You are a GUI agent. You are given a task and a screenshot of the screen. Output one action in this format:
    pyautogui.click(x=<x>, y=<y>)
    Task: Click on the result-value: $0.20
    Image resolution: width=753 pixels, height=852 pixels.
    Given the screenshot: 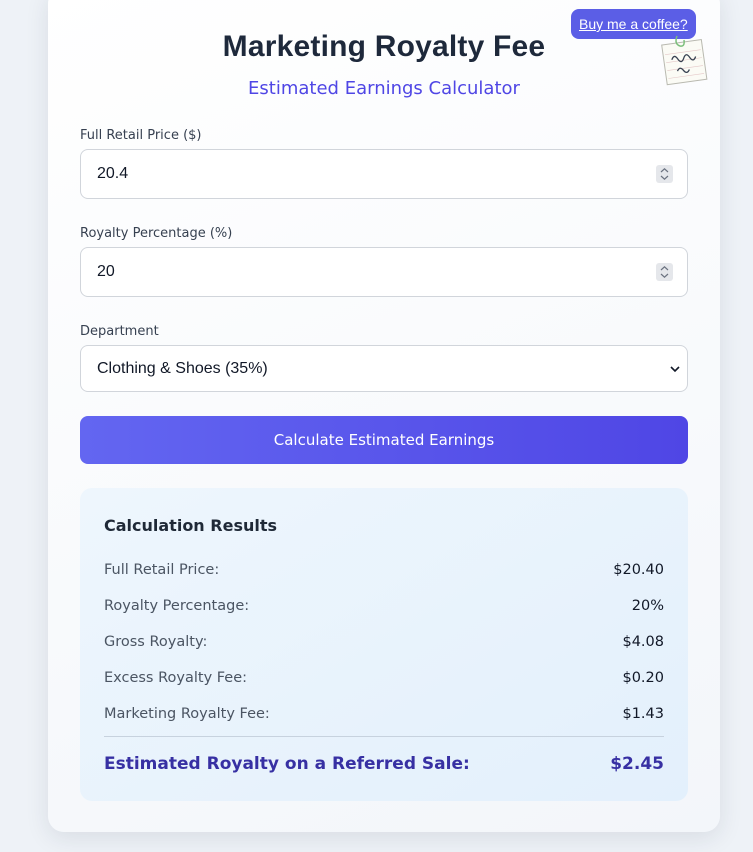 What is the action you would take?
    pyautogui.click(x=643, y=678)
    